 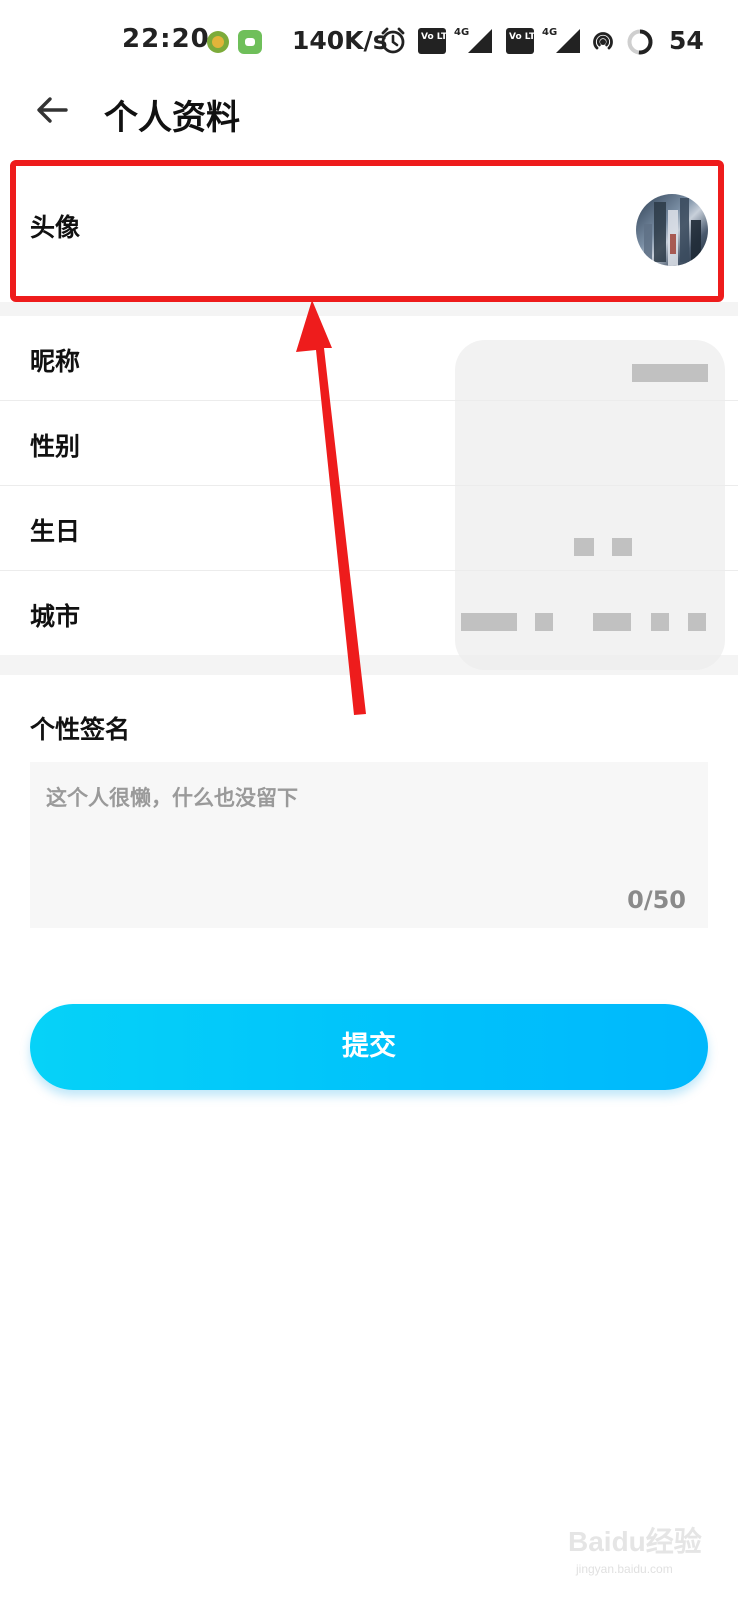 What do you see at coordinates (562, 42) in the screenshot?
I see `signal-2-icon: 4G` at bounding box center [562, 42].